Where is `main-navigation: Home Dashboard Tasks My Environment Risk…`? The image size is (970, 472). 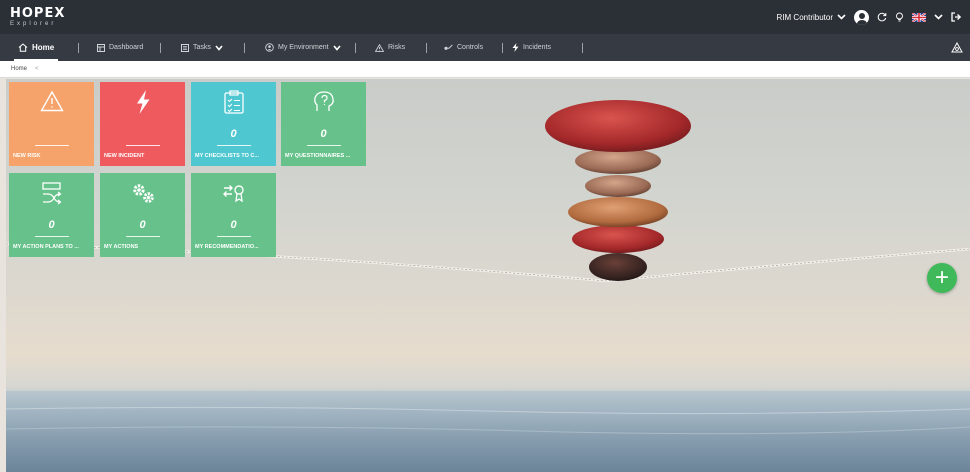 main-navigation: Home Dashboard Tasks My Environment Risk… is located at coordinates (485, 47).